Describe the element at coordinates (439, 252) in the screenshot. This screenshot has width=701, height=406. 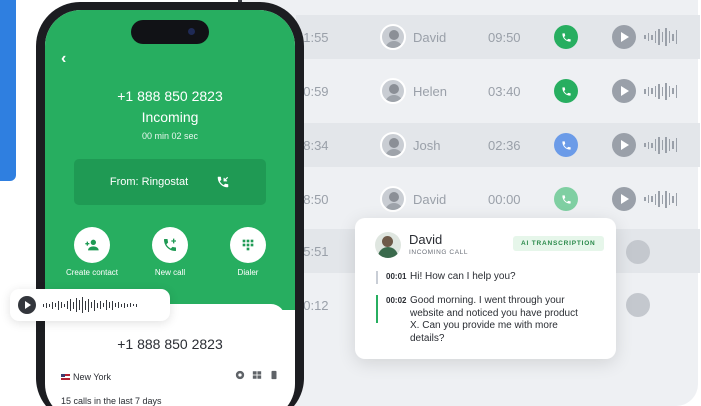
I see `call-type-label: INCOMING CALL` at that location.